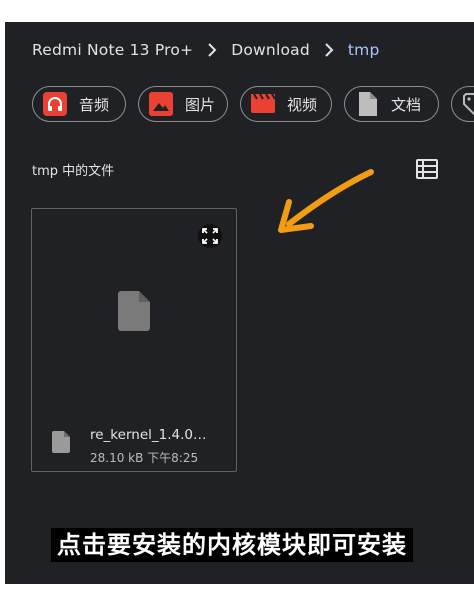 The width and height of the screenshot is (474, 591). Describe the element at coordinates (210, 236) in the screenshot. I see `expand-icon` at that location.